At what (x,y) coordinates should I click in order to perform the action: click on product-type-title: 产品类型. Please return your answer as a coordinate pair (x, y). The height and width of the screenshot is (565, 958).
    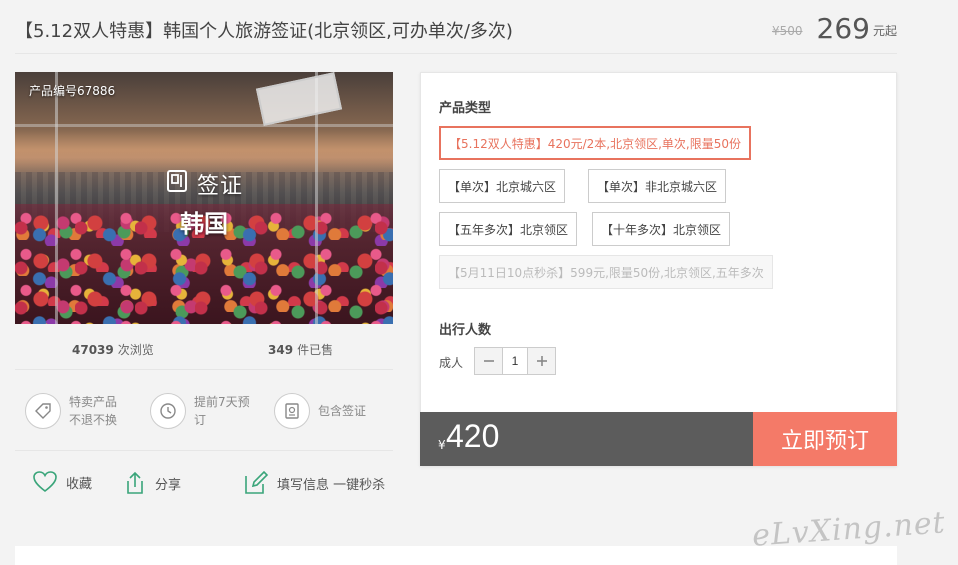
    Looking at the image, I should click on (465, 108).